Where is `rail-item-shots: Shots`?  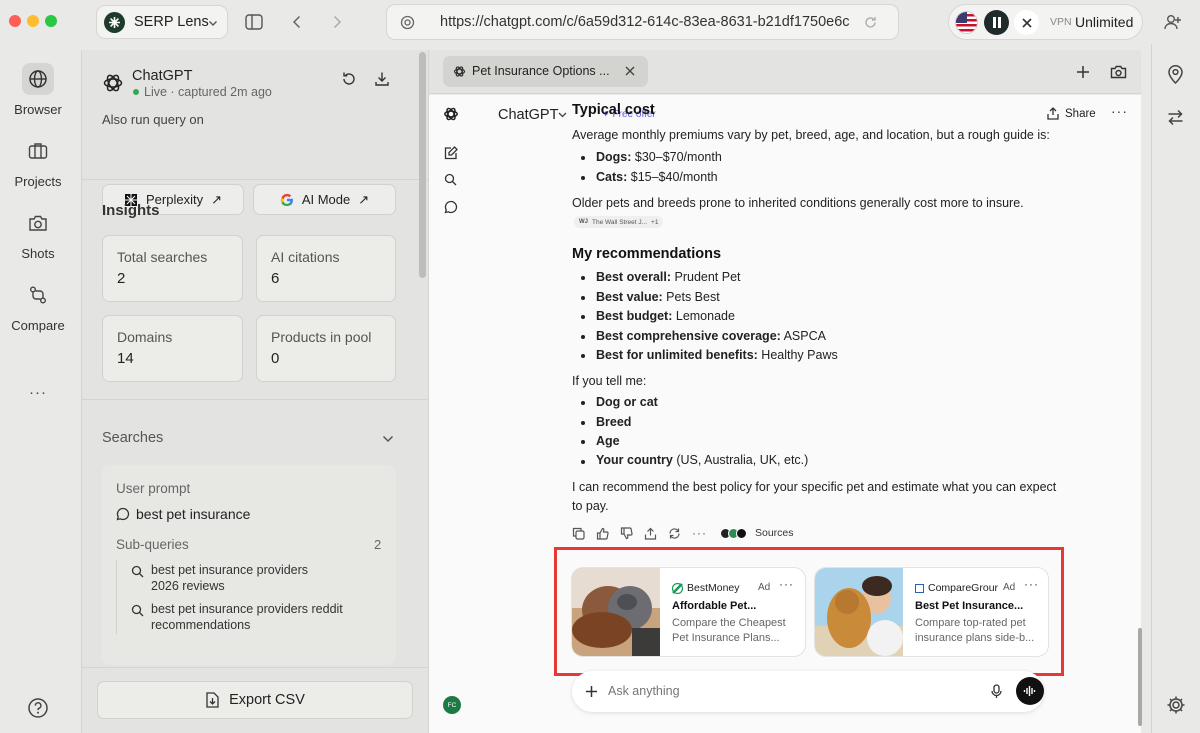
rail-item-shots: Shots is located at coordinates (38, 234).